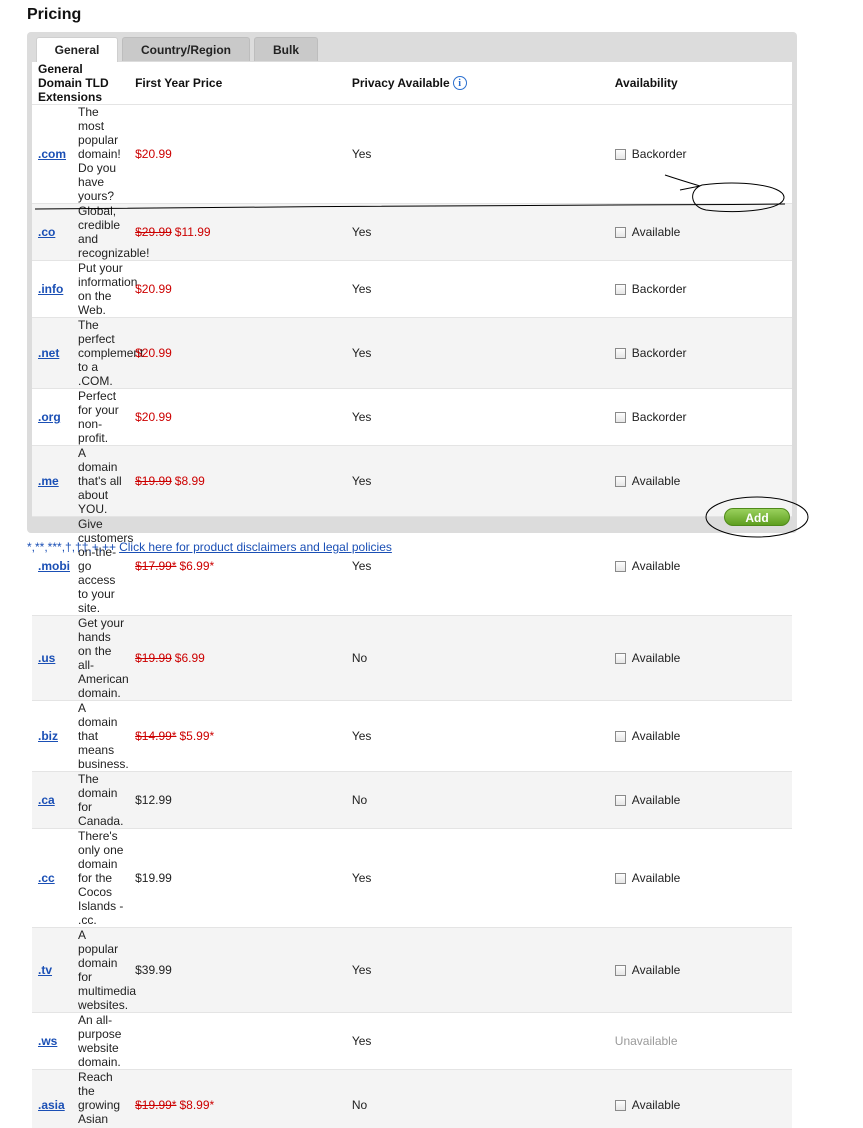 The height and width of the screenshot is (1128, 863). Describe the element at coordinates (757, 517) in the screenshot. I see `add-button: Add` at that location.